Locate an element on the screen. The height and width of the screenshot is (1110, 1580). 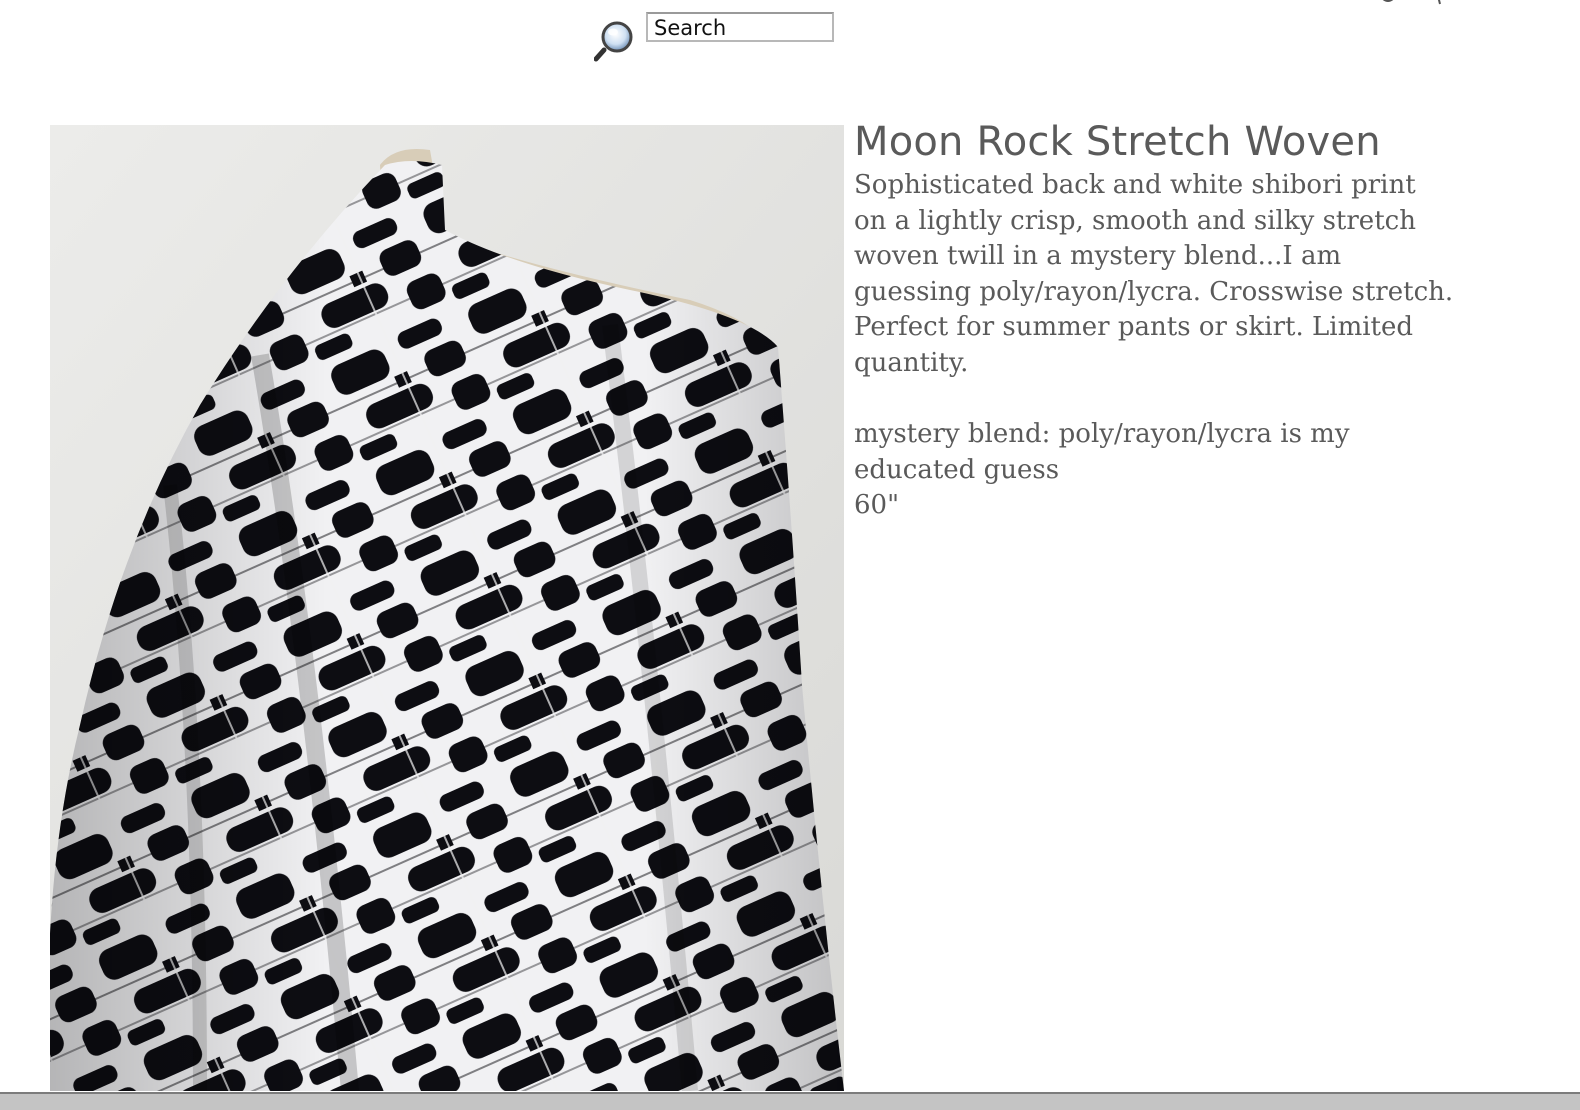
product-title: Moon Rock Stretch Woven is located at coordinates (1117, 142).